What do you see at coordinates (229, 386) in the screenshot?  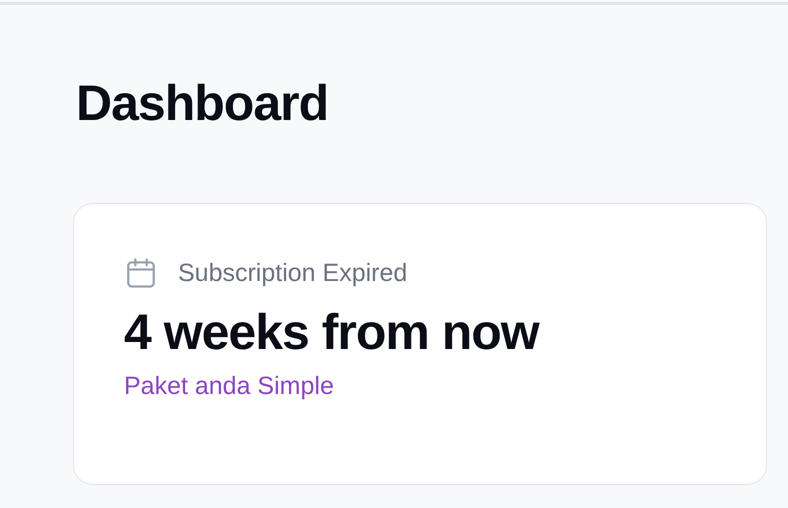 I see `plan-note: Paket anda Simple` at bounding box center [229, 386].